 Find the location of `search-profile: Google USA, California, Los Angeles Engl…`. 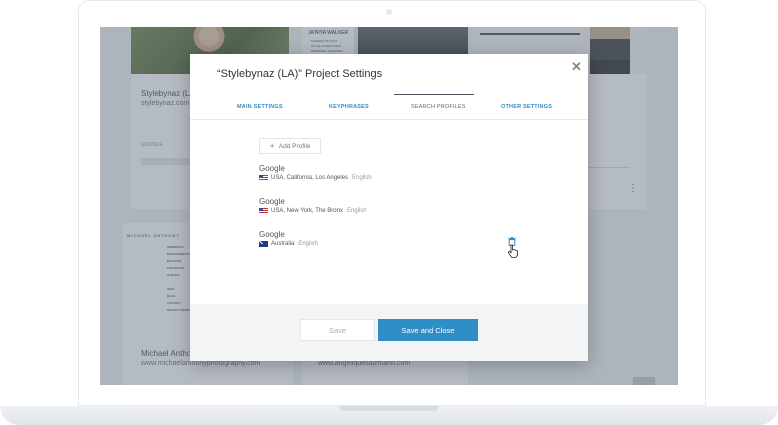

search-profile: Google USA, California, Los Angeles Engl… is located at coordinates (315, 172).